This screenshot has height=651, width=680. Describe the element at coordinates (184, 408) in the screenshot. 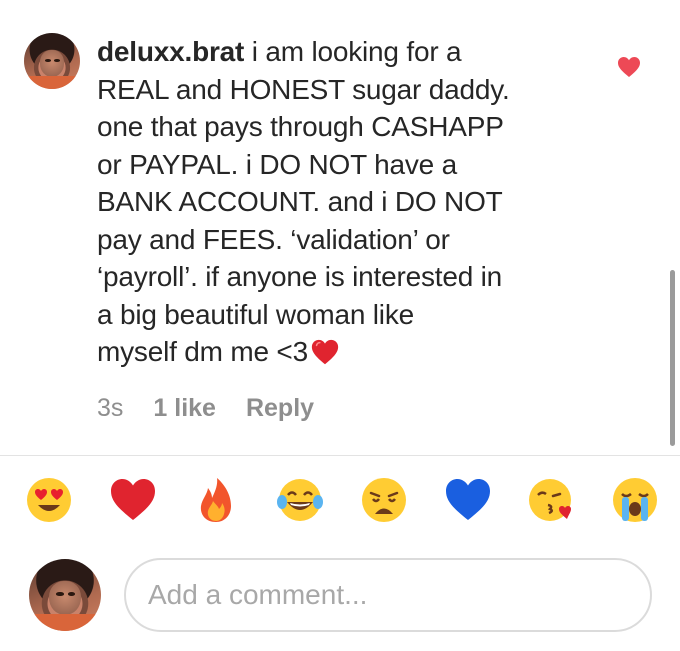

I see `comment-likes-link: 1 like` at that location.